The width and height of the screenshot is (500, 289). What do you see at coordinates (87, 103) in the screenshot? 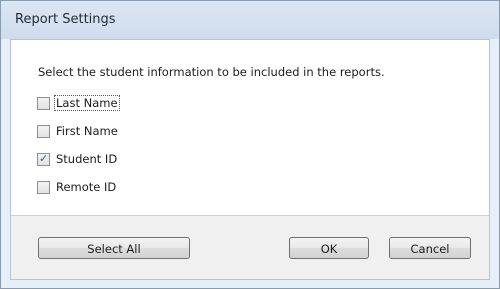
I see `checkbox-label: Last Name` at bounding box center [87, 103].